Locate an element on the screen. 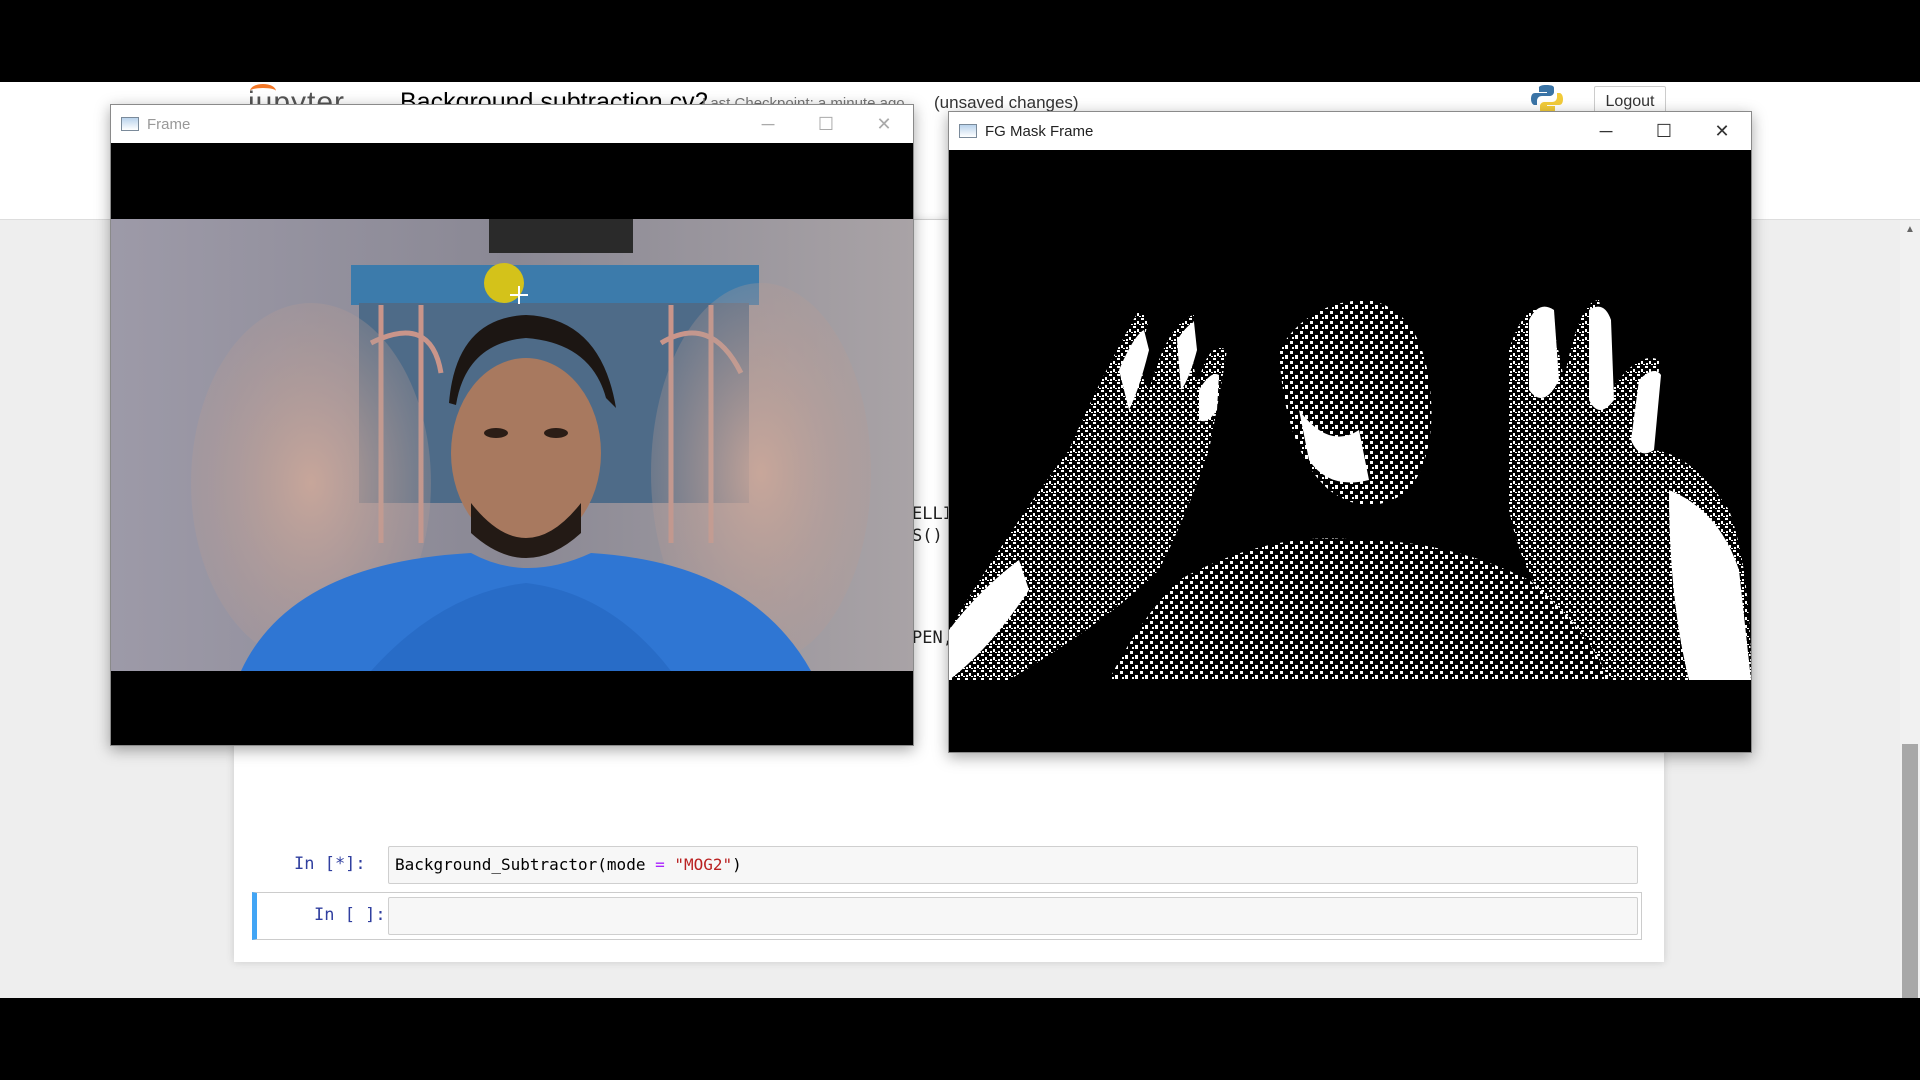 This screenshot has width=1920, height=1080. page-scrollbar: ▲ is located at coordinates (1910, 609).